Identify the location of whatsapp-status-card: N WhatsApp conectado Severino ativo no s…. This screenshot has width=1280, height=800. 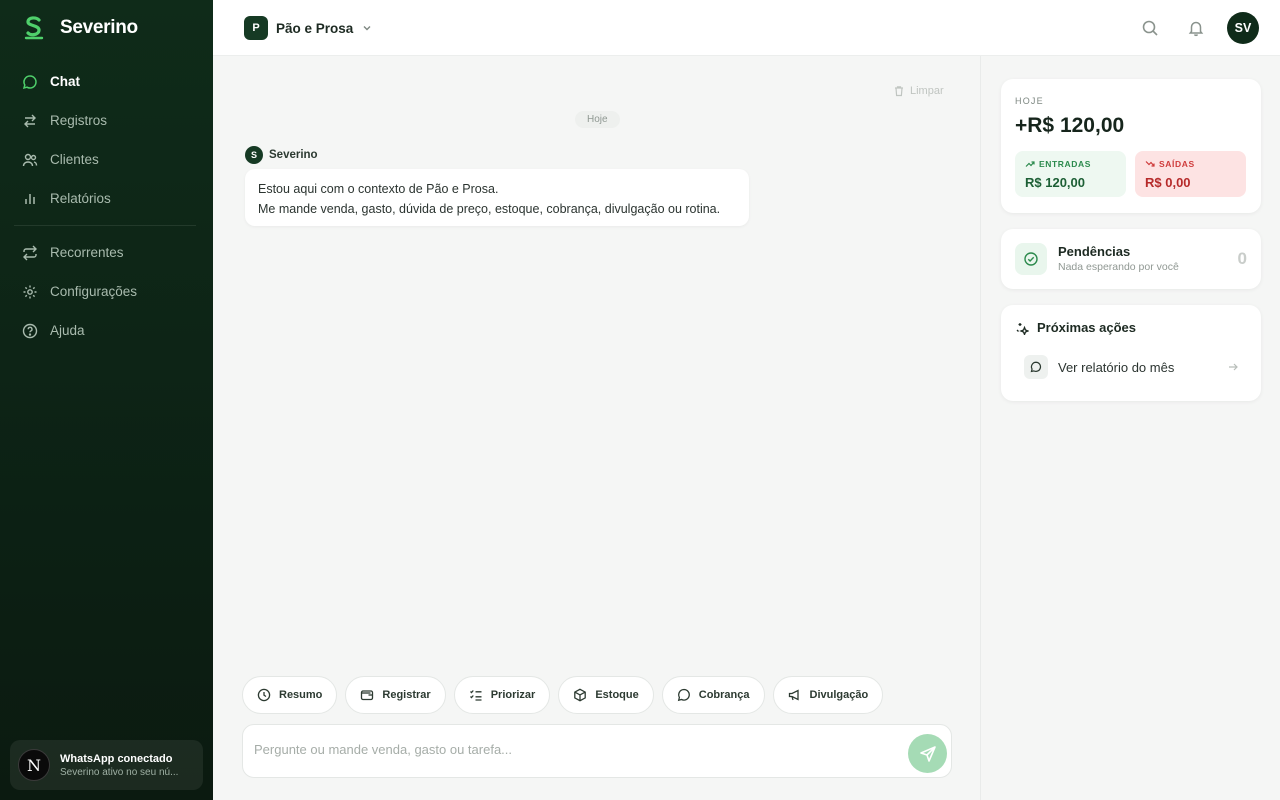
(106, 765).